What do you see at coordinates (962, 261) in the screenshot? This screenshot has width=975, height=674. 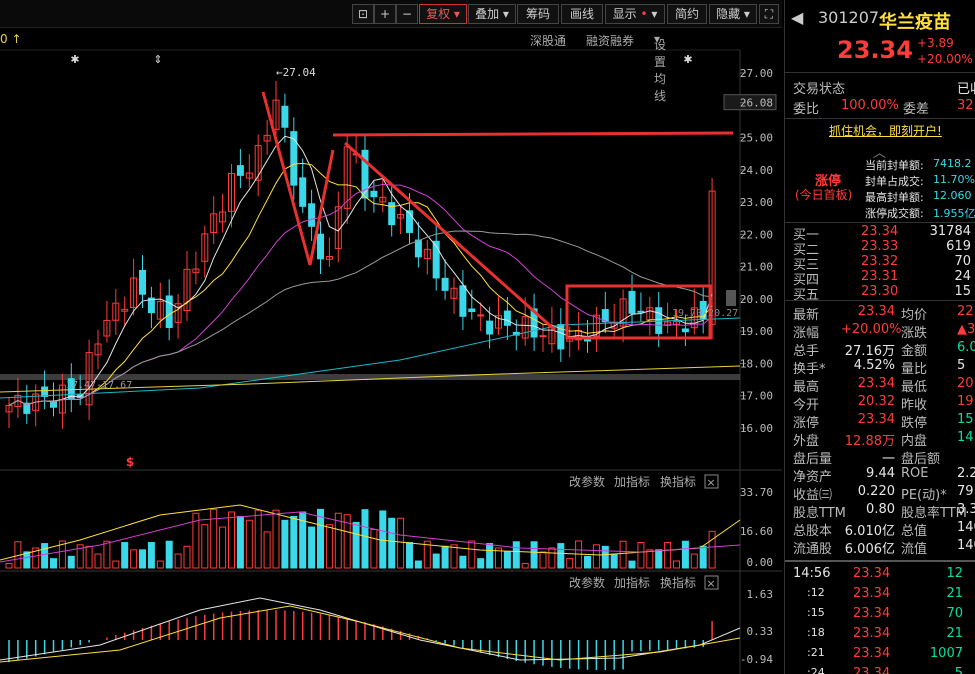 I see `bid-volume: 70` at bounding box center [962, 261].